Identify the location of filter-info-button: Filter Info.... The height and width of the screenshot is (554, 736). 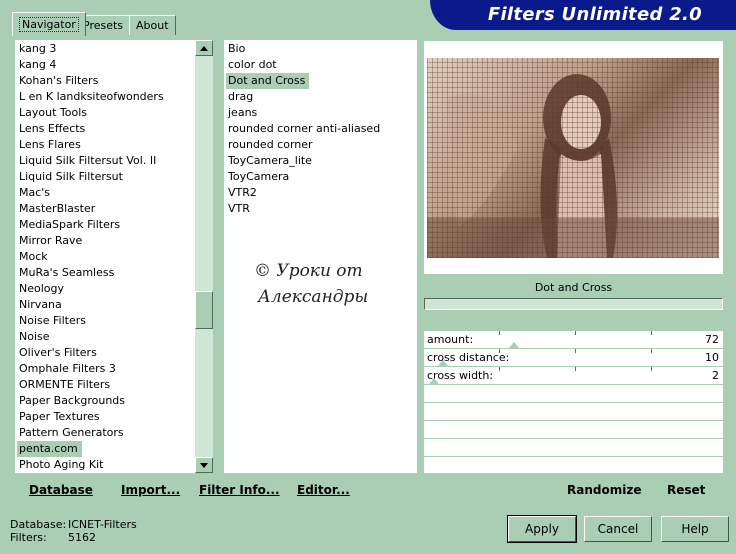
(239, 490).